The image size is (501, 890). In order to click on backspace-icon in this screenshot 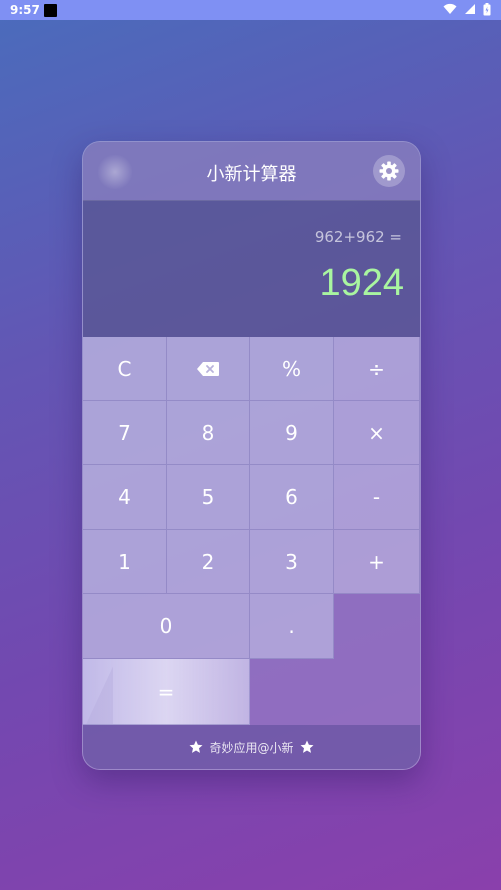, I will do `click(208, 368)`.